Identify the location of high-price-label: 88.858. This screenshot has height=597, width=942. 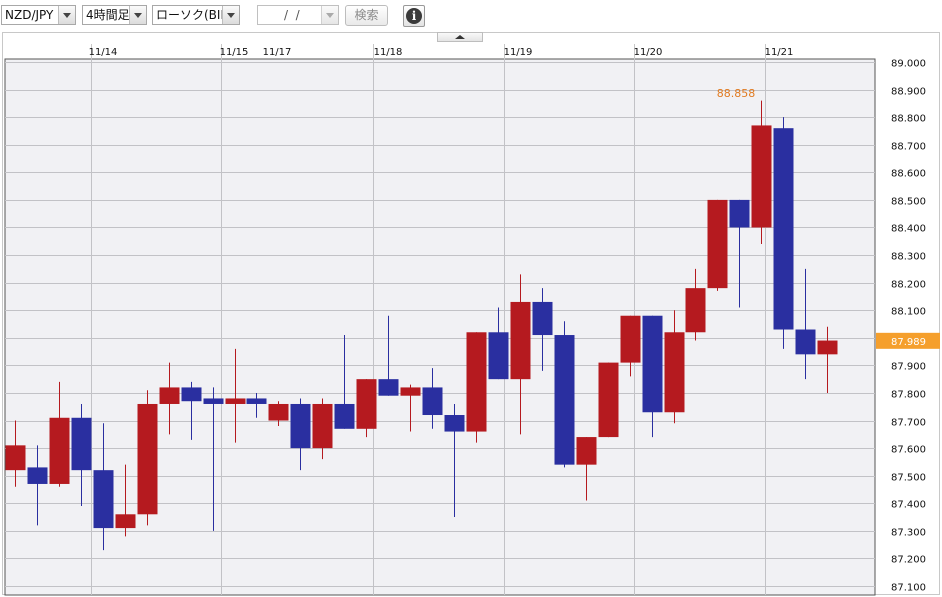
(736, 93).